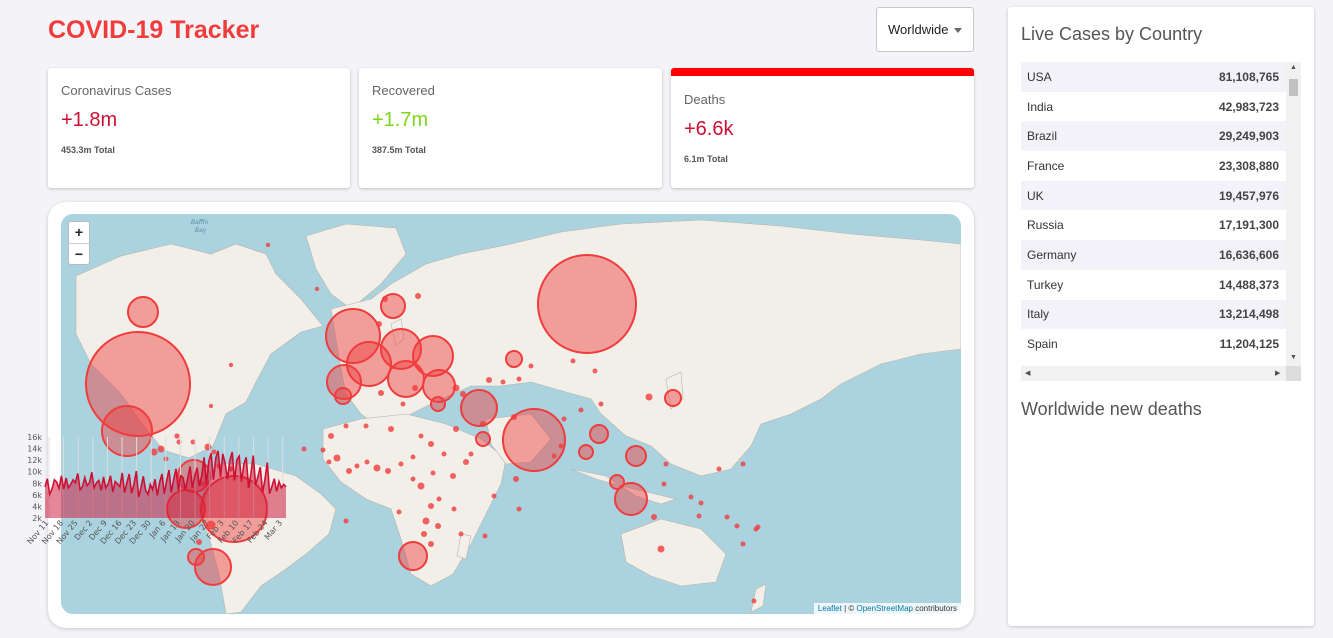 Image resolution: width=1333 pixels, height=638 pixels. I want to click on country-circle-japan, so click(673, 398).